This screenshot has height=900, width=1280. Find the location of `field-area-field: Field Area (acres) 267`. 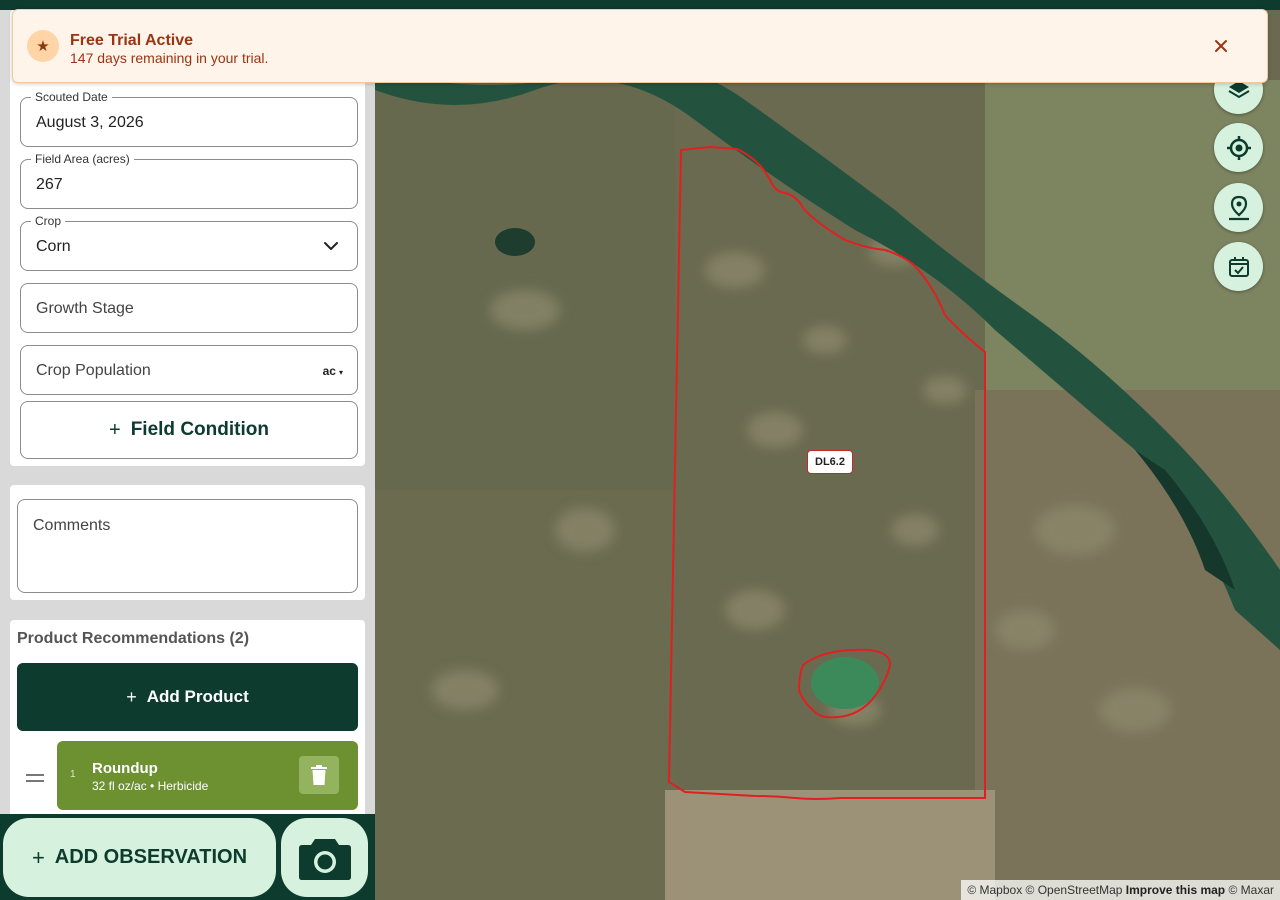

field-area-field: Field Area (acres) 267 is located at coordinates (189, 180).